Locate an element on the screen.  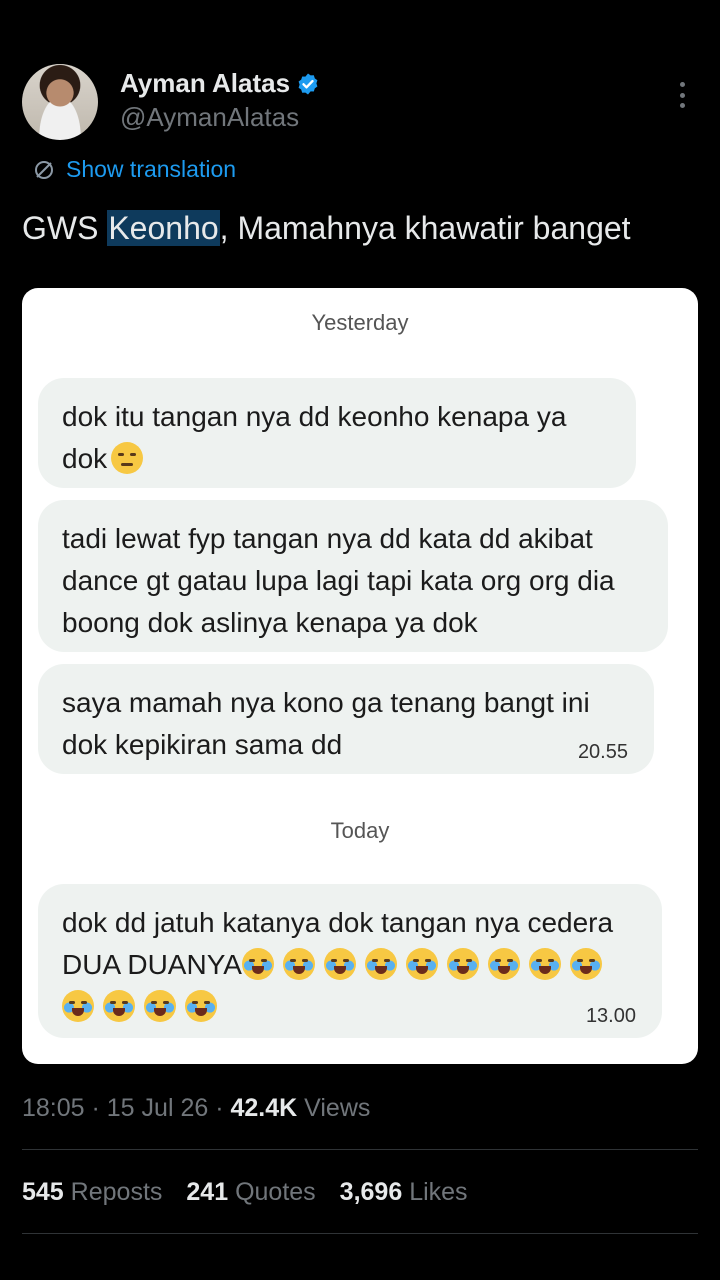
tweet-text-start: GWS is located at coordinates (65, 228).